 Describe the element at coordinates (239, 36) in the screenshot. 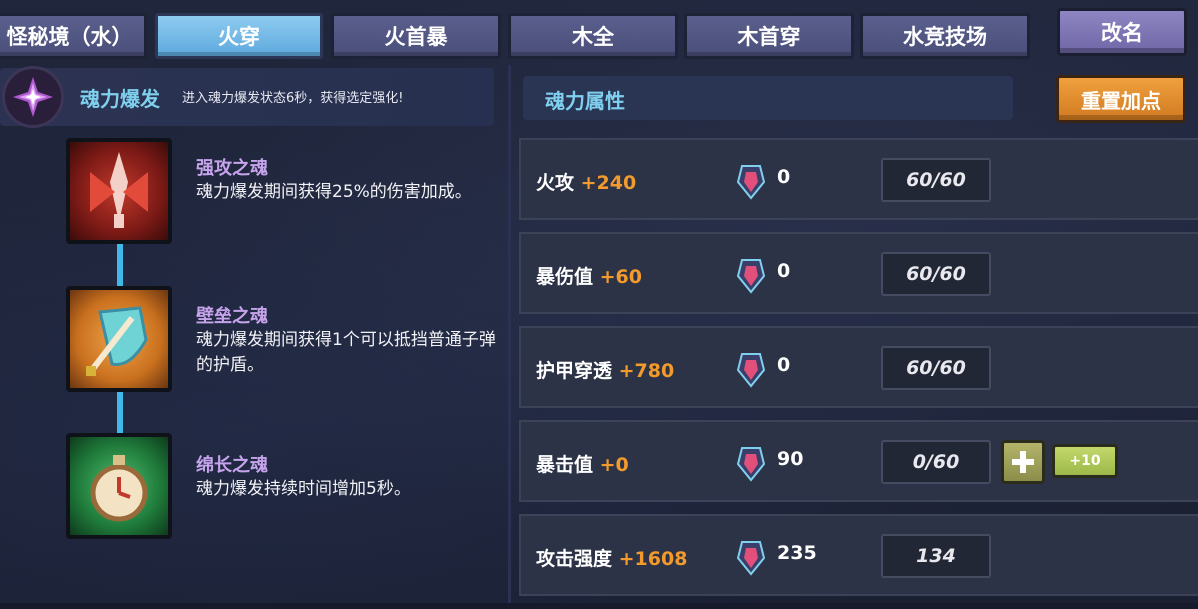

I see `tab-fire-pierce: 火穿` at that location.